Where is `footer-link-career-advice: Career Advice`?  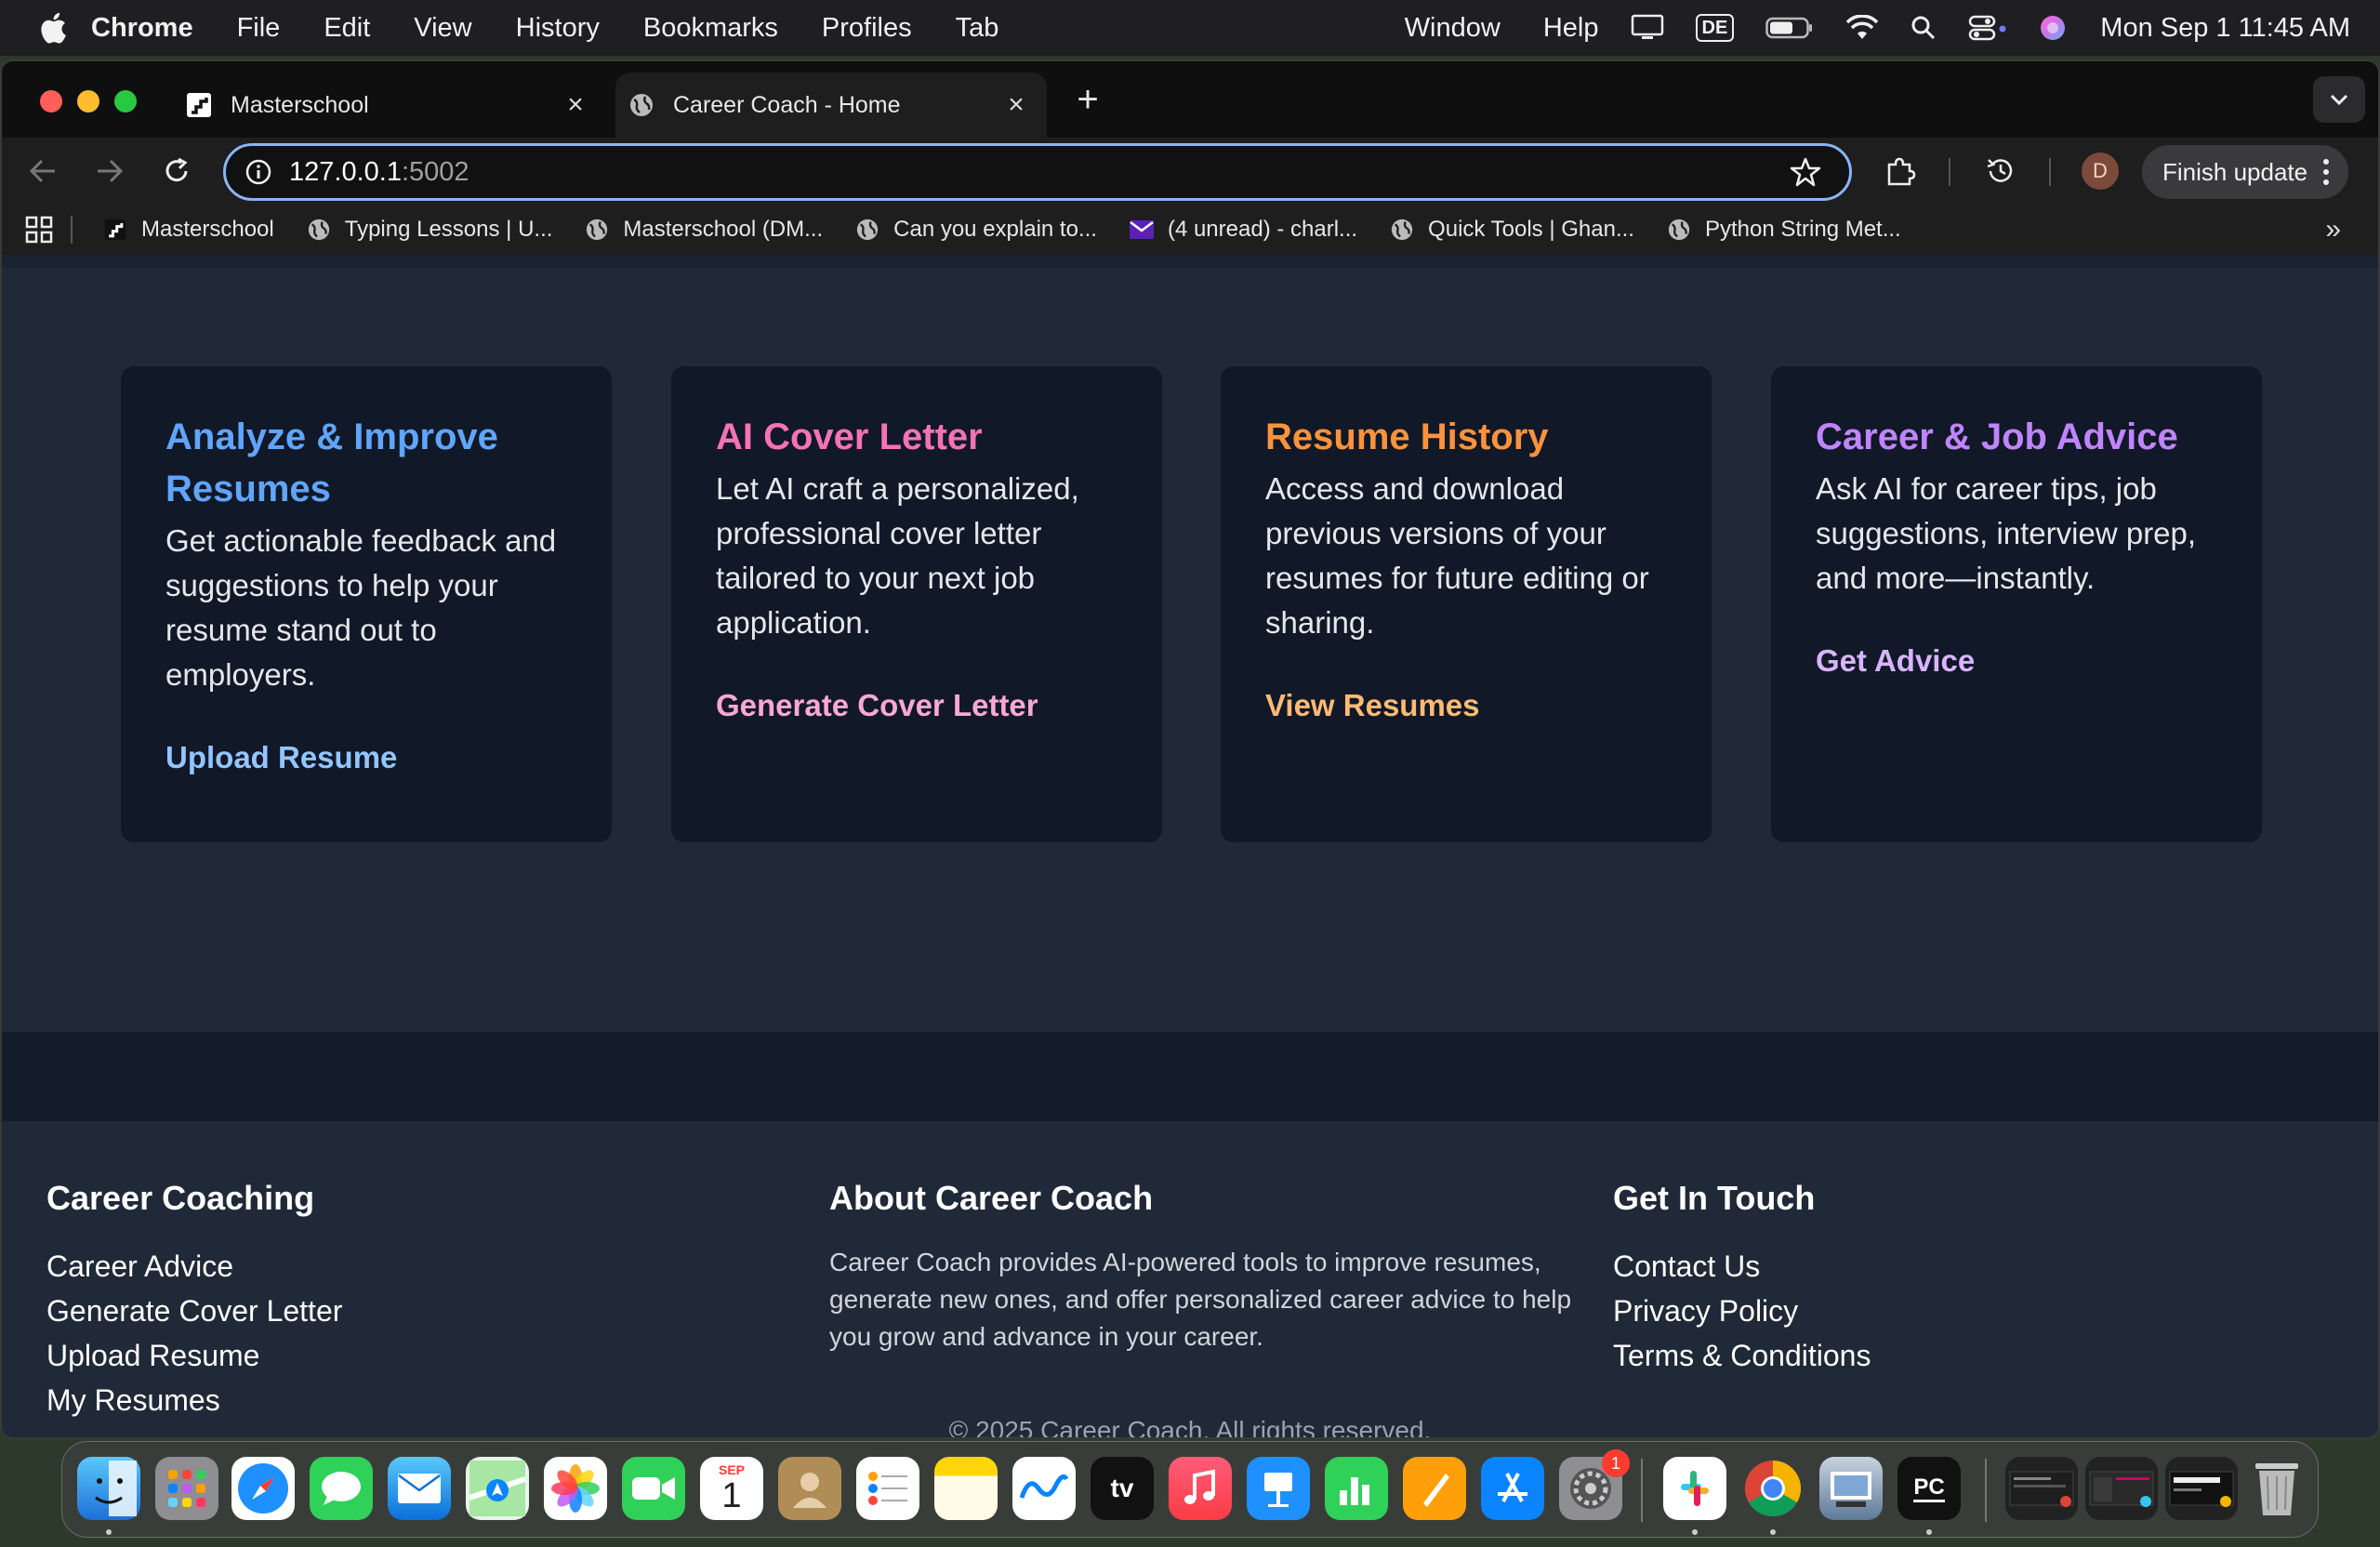
footer-link-career-advice: Career Advice is located at coordinates (194, 1266).